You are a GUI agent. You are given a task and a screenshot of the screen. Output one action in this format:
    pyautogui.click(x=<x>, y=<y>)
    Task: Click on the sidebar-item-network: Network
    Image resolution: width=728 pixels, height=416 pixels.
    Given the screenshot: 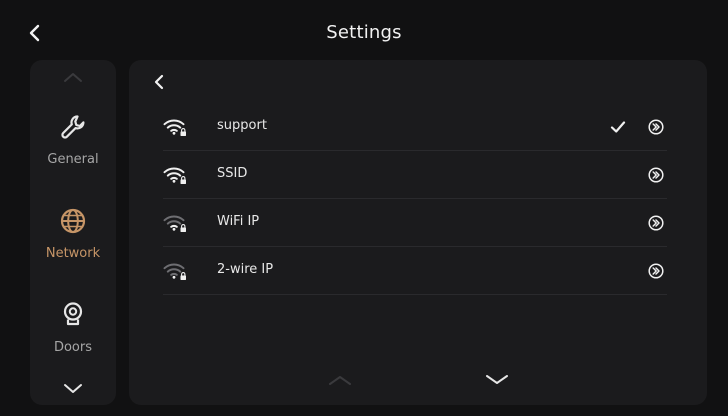 What is the action you would take?
    pyautogui.click(x=73, y=233)
    